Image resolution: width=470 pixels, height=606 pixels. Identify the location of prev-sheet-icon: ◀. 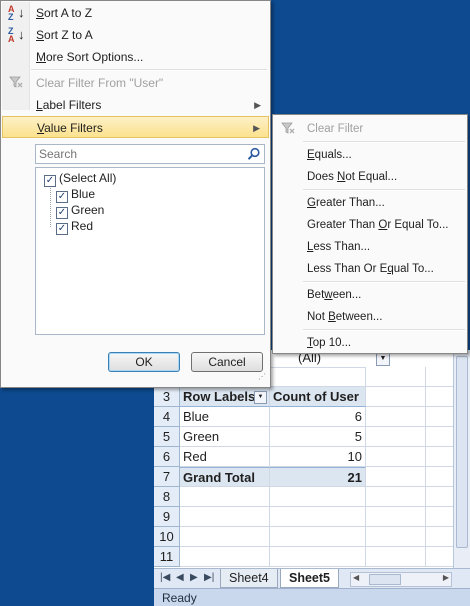
(180, 577).